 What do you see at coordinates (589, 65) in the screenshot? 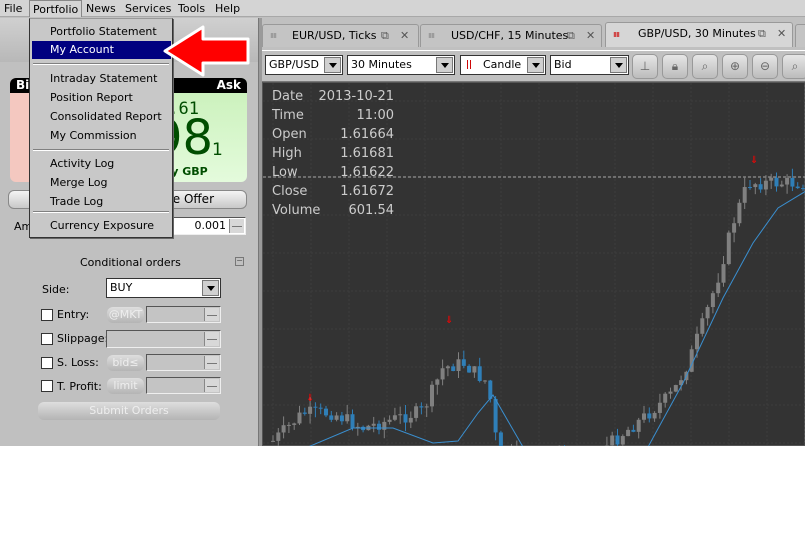
I see `side-select-chart: Bid` at bounding box center [589, 65].